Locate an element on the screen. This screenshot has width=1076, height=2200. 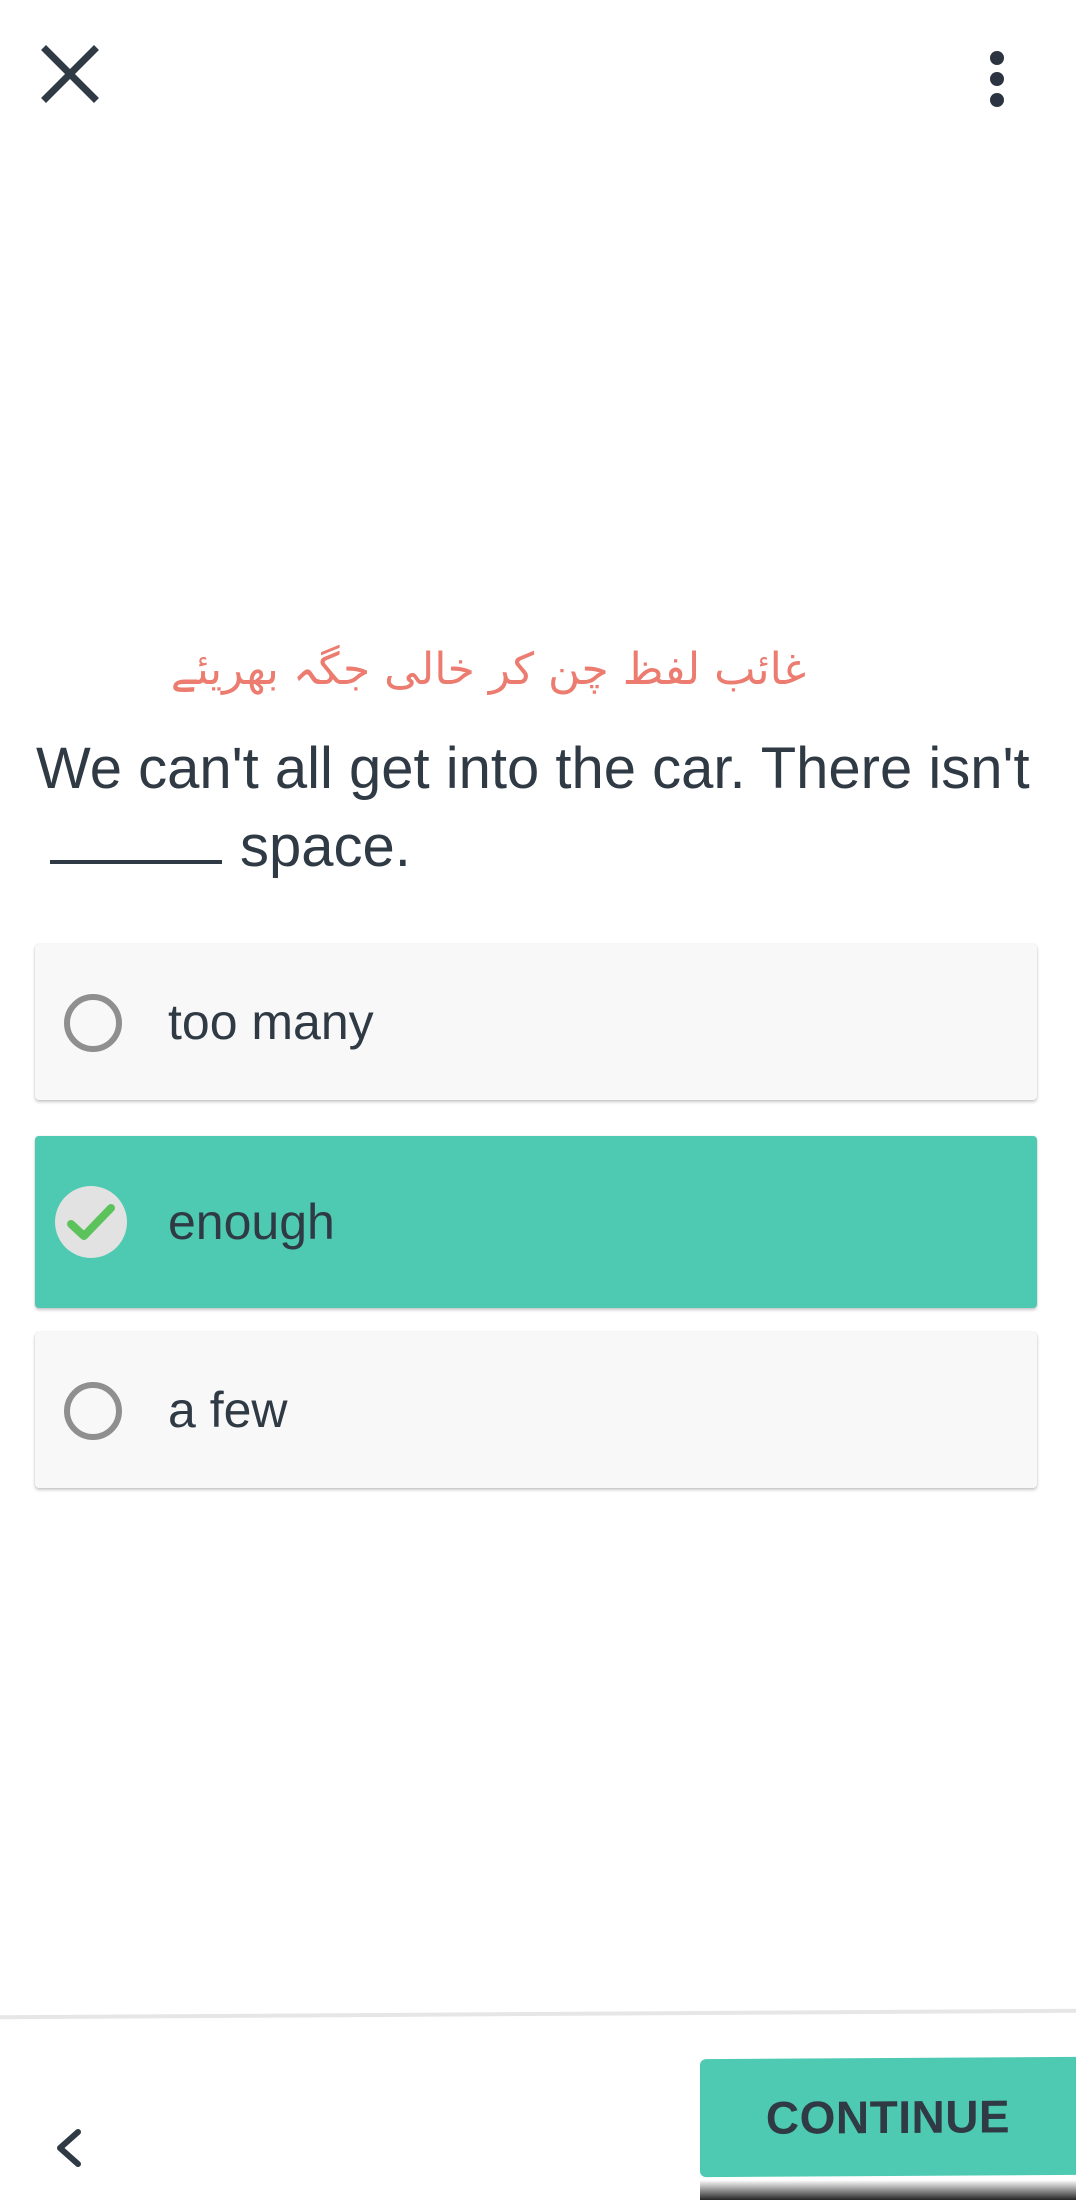
option-label: a few is located at coordinates (228, 1410).